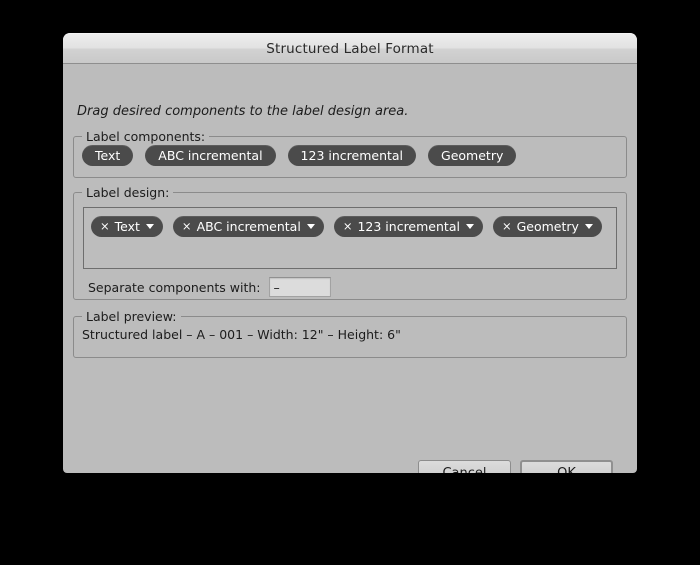 The height and width of the screenshot is (565, 700). What do you see at coordinates (131, 316) in the screenshot?
I see `label-preview-legend: Label preview:` at bounding box center [131, 316].